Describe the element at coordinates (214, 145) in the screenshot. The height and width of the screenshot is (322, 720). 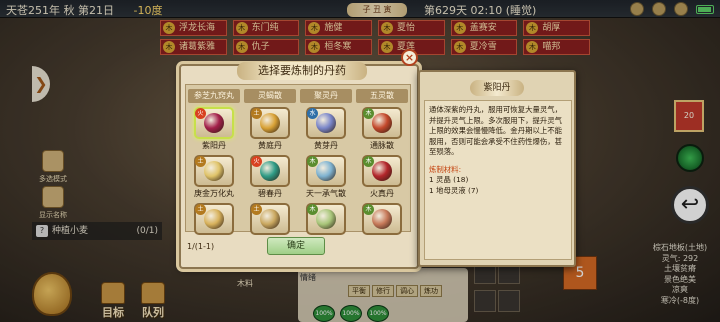
I see `pill-name: 紫阳丹` at that location.